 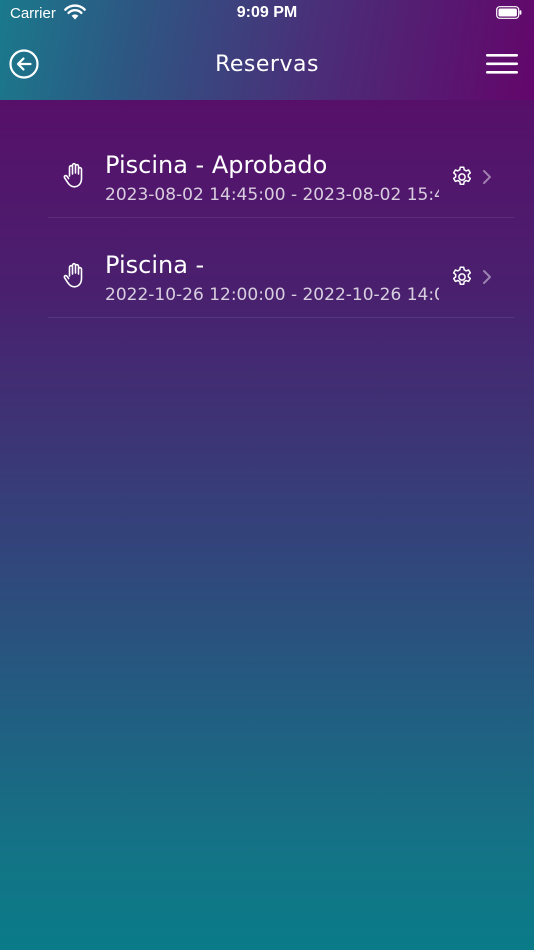 What do you see at coordinates (509, 12) in the screenshot?
I see `battery-icon` at bounding box center [509, 12].